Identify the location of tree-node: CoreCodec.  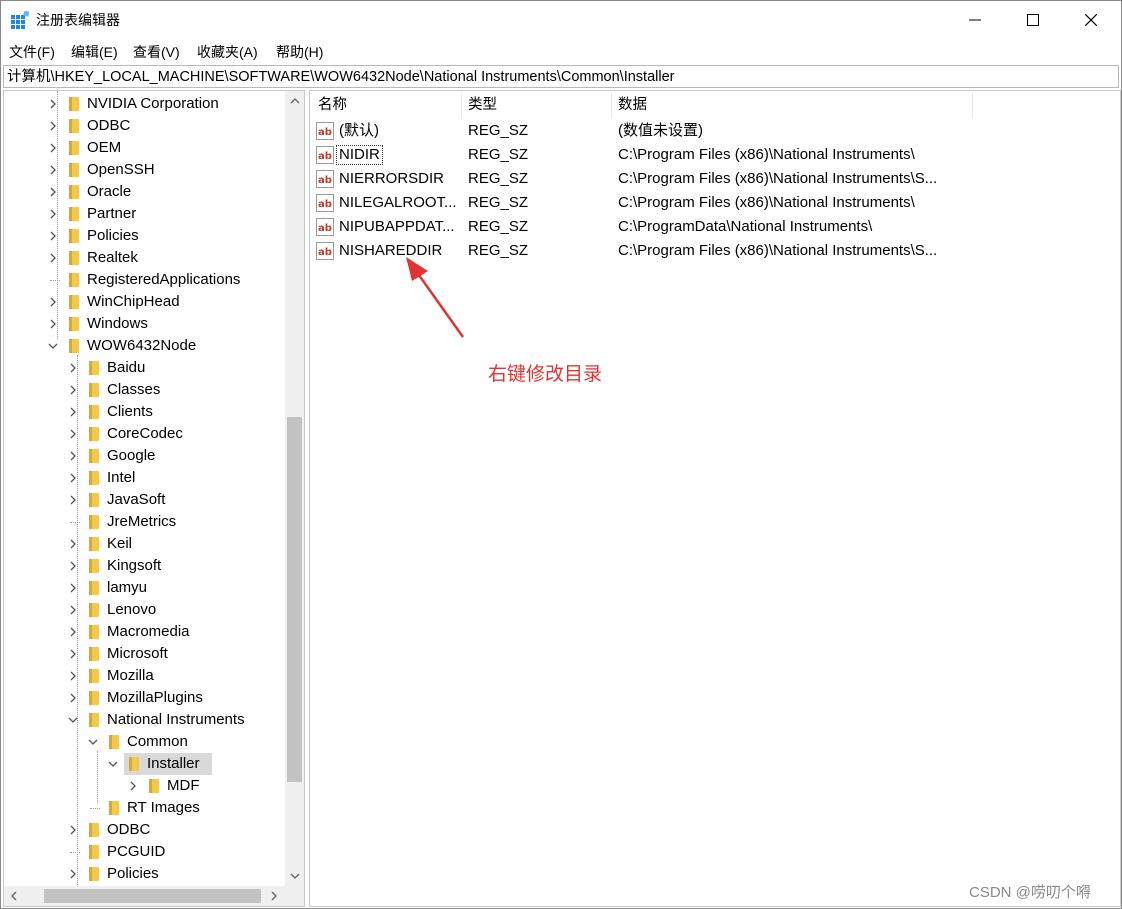
(145, 434).